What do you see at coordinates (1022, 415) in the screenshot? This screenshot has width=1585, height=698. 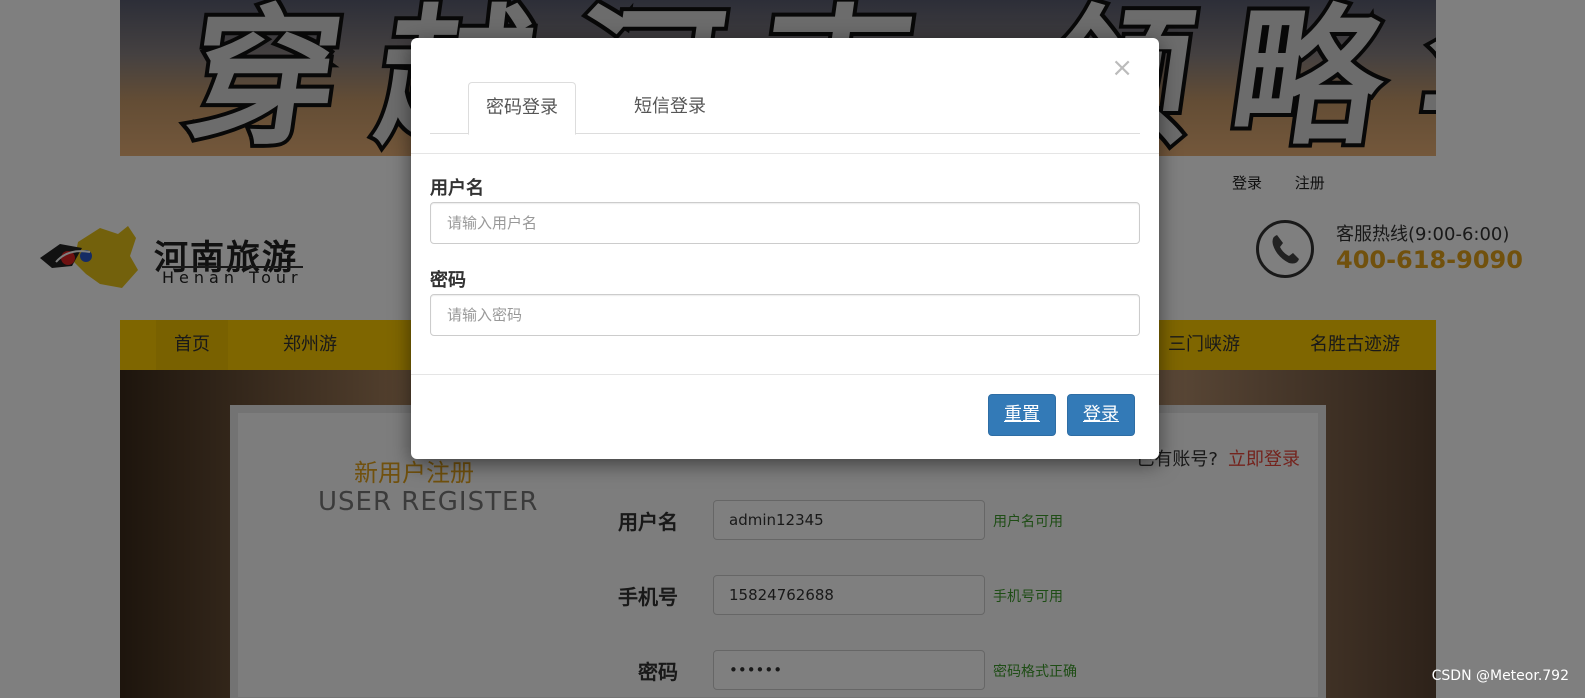 I see `reset-button: 重置` at bounding box center [1022, 415].